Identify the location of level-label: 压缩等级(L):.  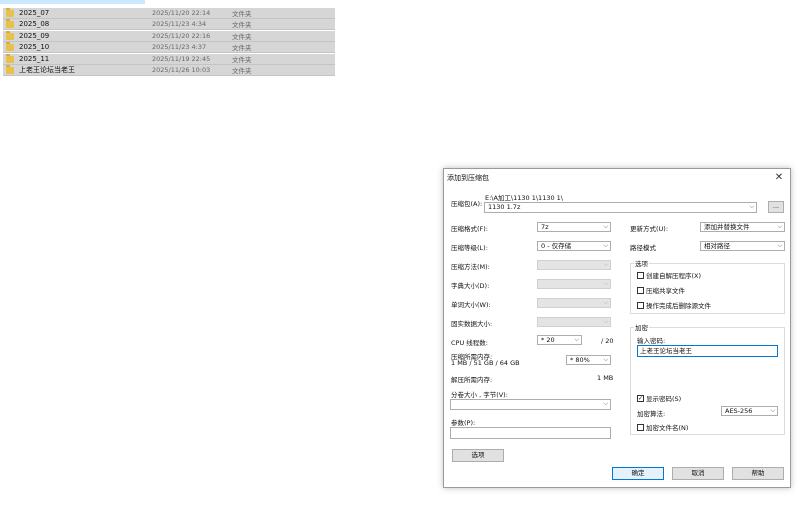
(469, 248).